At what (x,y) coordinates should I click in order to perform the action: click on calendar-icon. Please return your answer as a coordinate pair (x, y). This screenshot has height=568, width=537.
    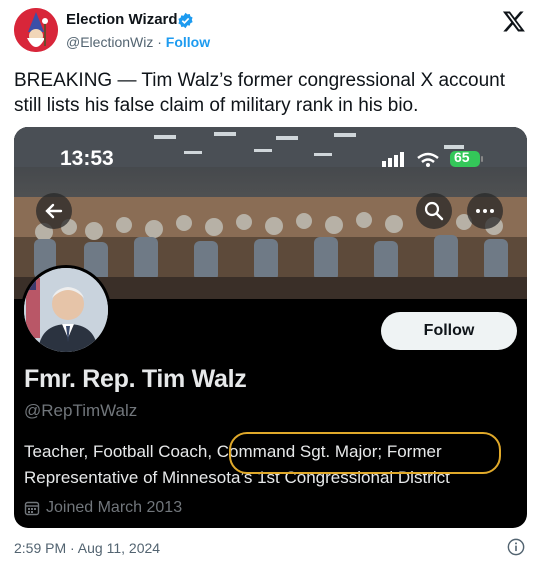
    Looking at the image, I should click on (32, 508).